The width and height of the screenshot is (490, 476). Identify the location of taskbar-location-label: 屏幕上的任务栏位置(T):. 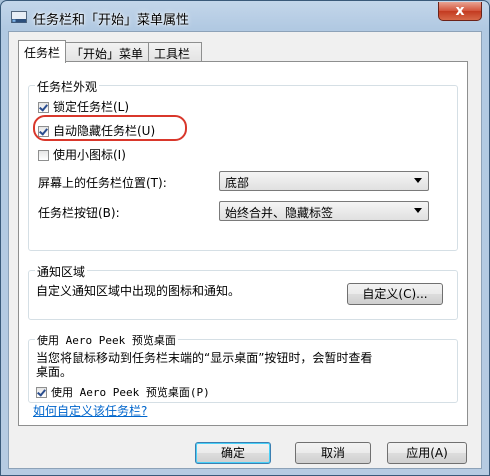
(102, 183).